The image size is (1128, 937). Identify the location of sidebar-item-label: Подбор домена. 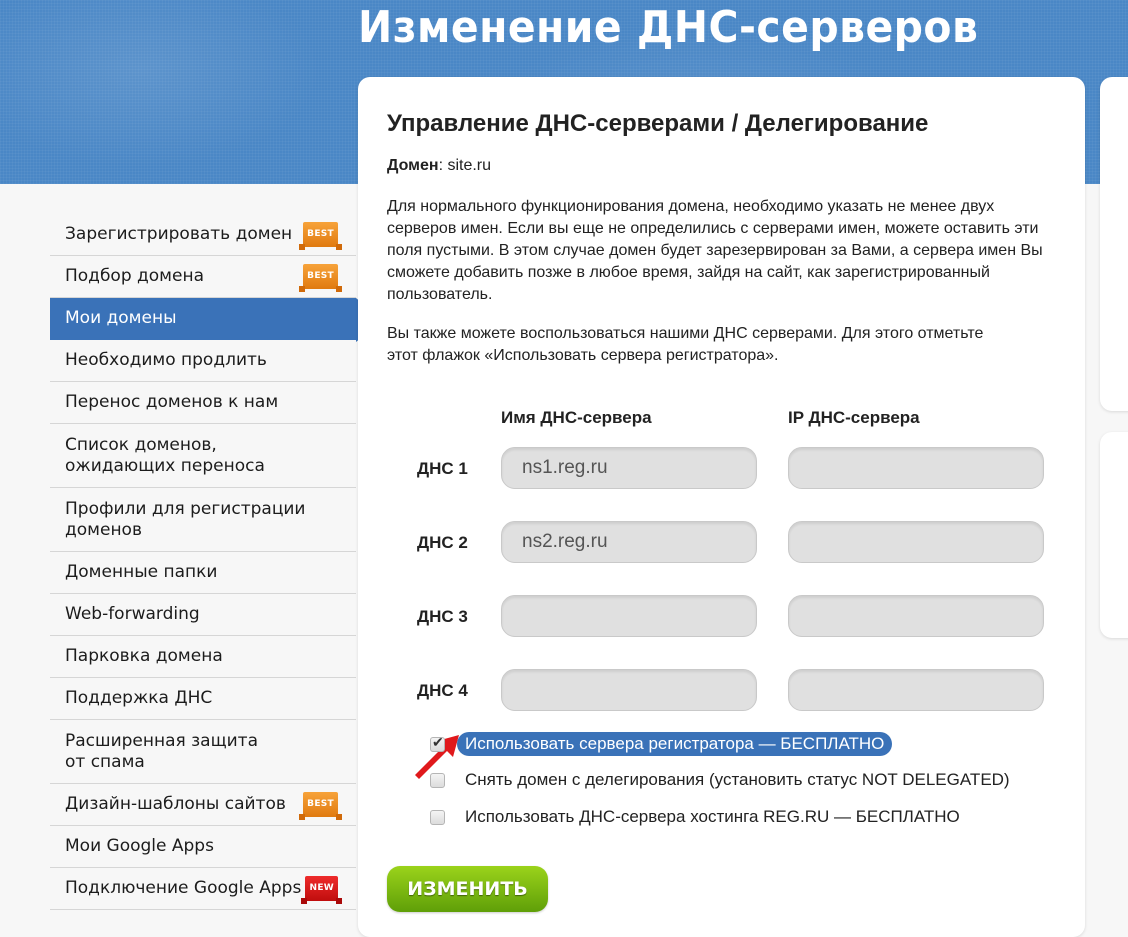
(134, 276).